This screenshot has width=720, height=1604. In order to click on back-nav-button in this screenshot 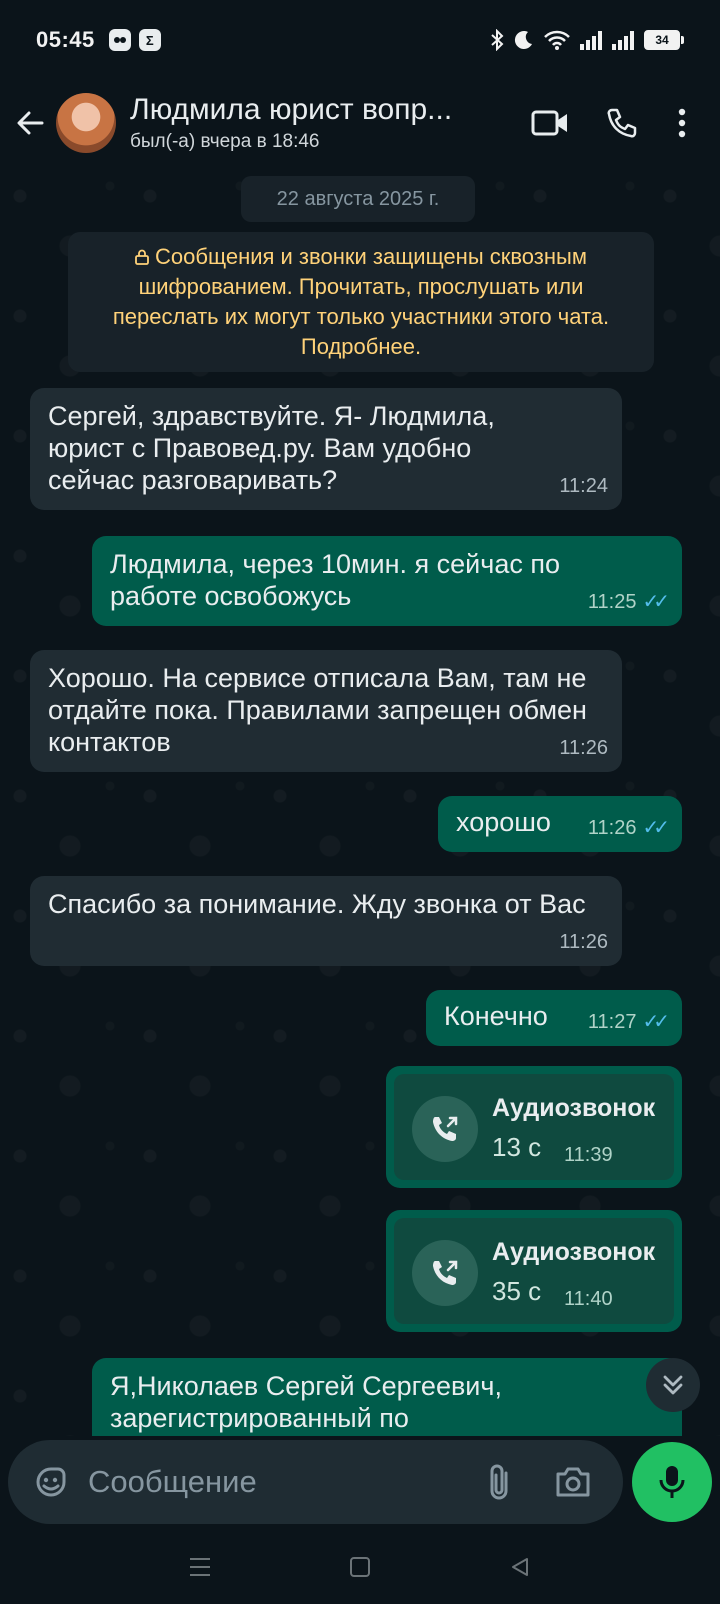, I will do `click(520, 1567)`.